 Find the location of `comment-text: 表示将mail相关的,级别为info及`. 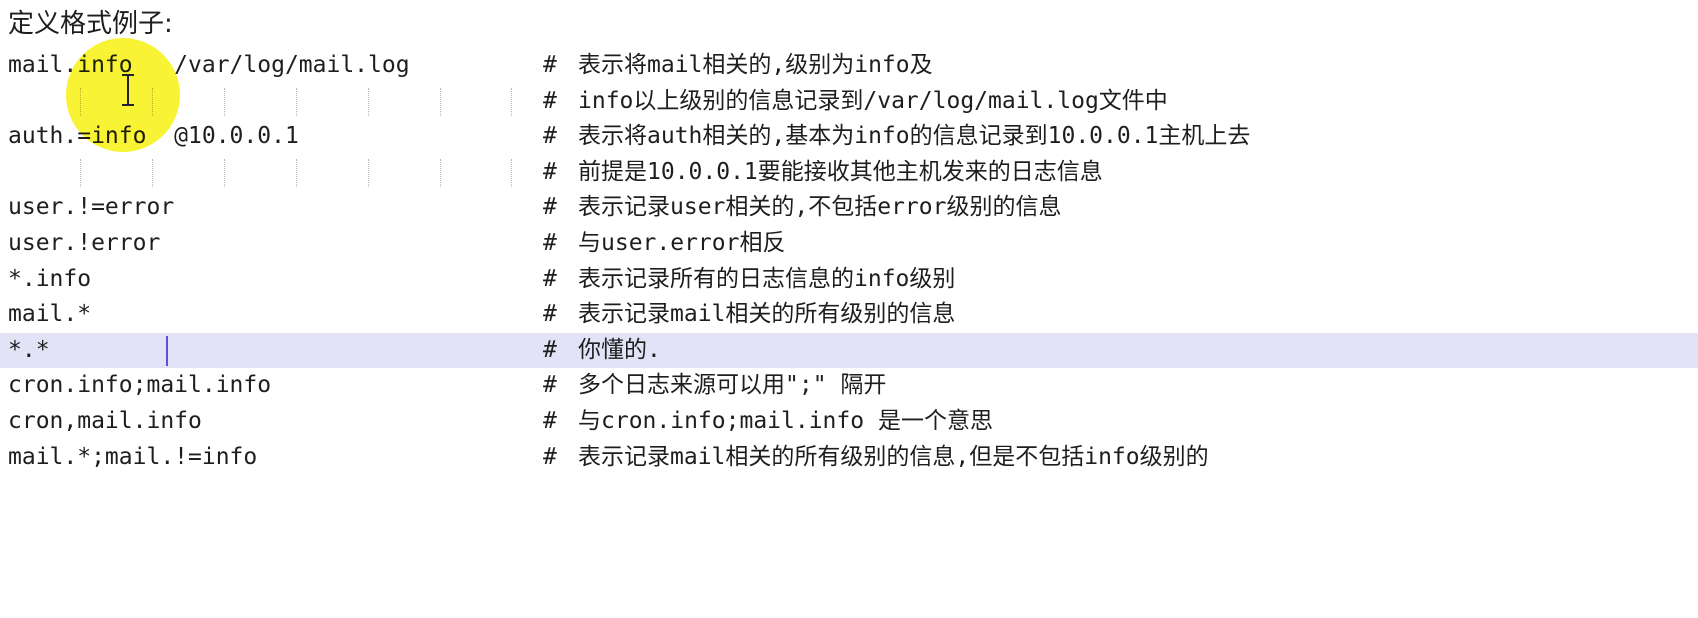

comment-text: 表示将mail相关的,级别为info及 is located at coordinates (755, 65).